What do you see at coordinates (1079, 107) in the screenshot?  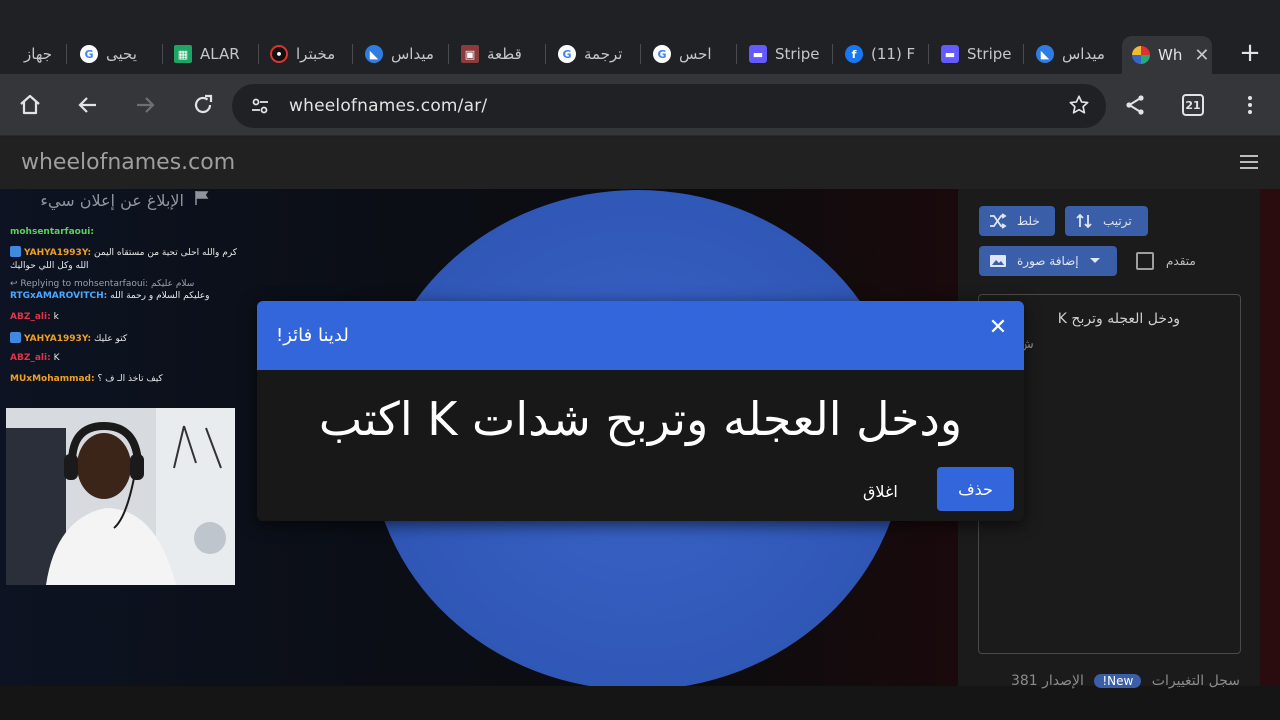 I see `bookmark-star-icon` at bounding box center [1079, 107].